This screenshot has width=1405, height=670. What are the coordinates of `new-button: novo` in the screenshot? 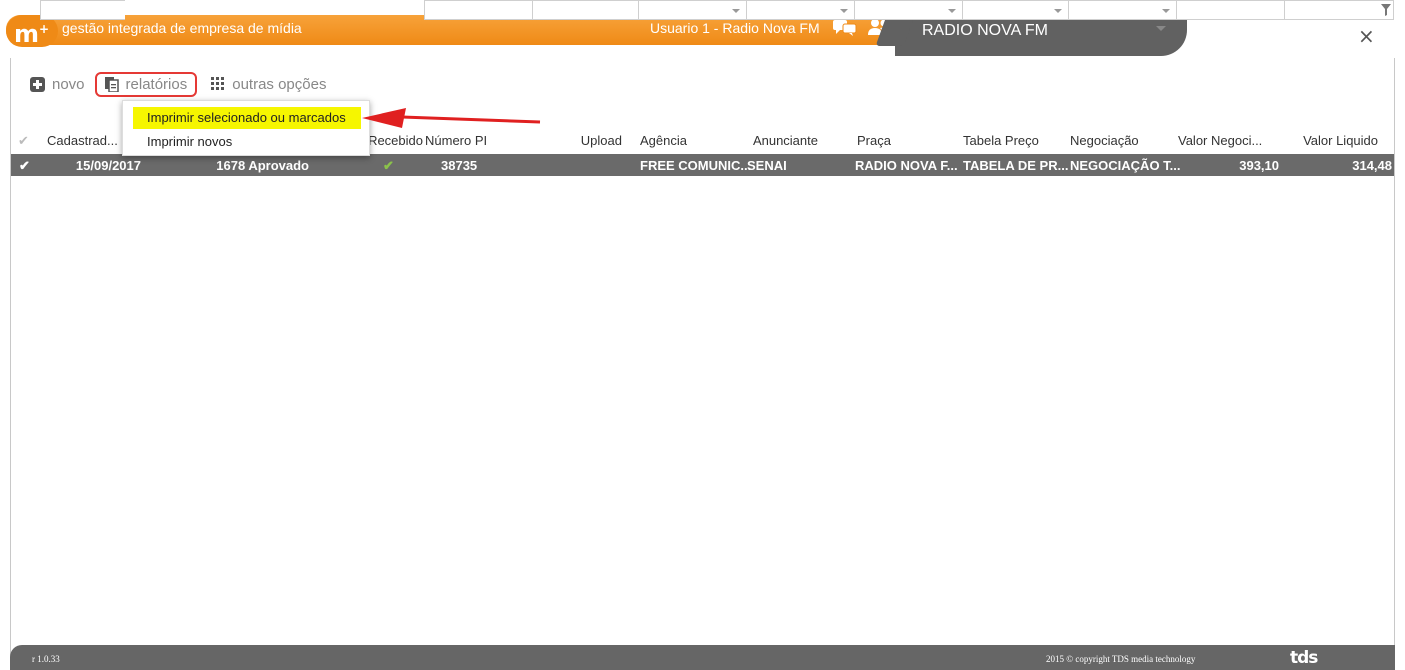 It's located at (57, 84).